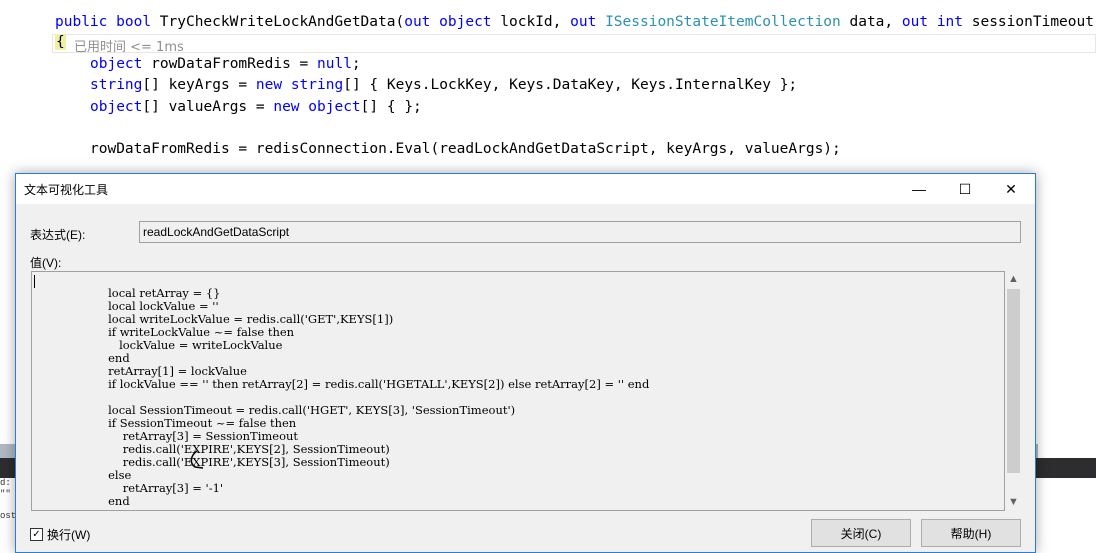 Image resolution: width=1096 pixels, height=553 pixels. Describe the element at coordinates (46, 263) in the screenshot. I see `value-label: 值(V):` at that location.